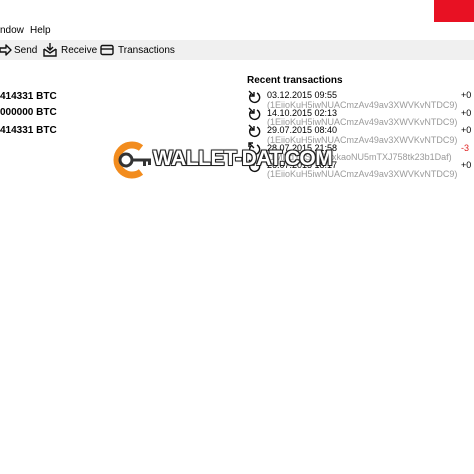 Image resolution: width=474 pixels, height=474 pixels. What do you see at coordinates (40, 30) in the screenshot?
I see `menu-help: Help` at bounding box center [40, 30].